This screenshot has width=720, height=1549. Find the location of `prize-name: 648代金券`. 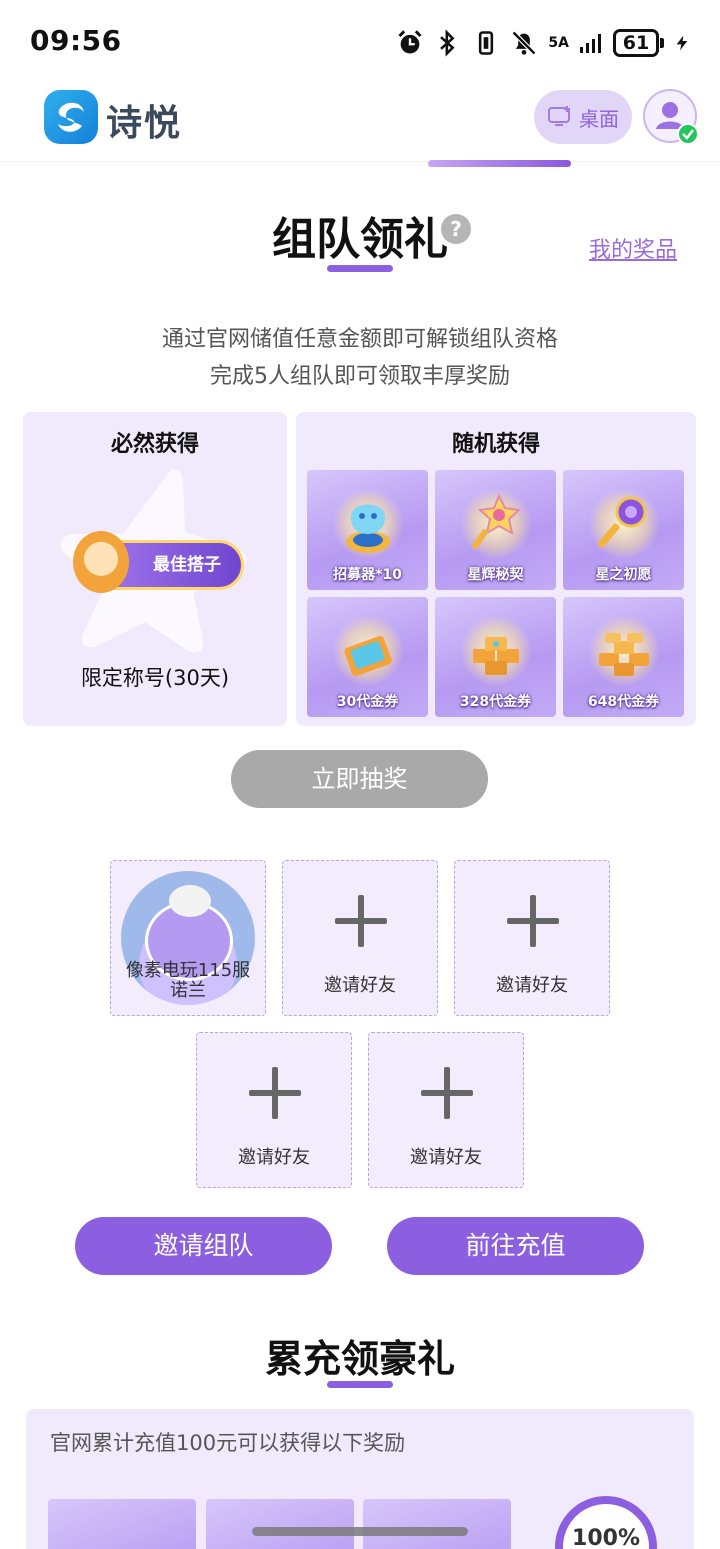

prize-name: 648代金券 is located at coordinates (623, 702).